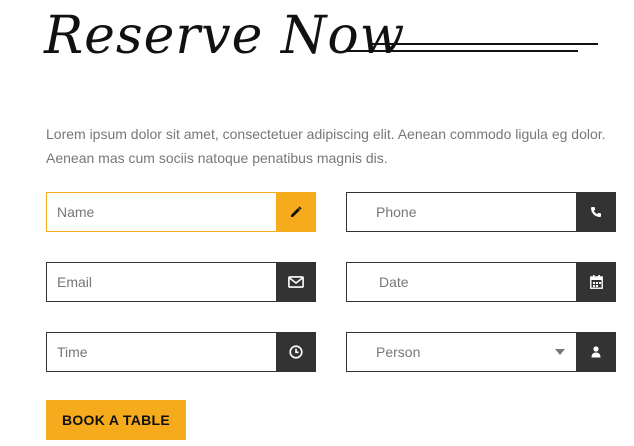 Image resolution: width=634 pixels, height=446 pixels. I want to click on person-selected-value: Person, so click(398, 352).